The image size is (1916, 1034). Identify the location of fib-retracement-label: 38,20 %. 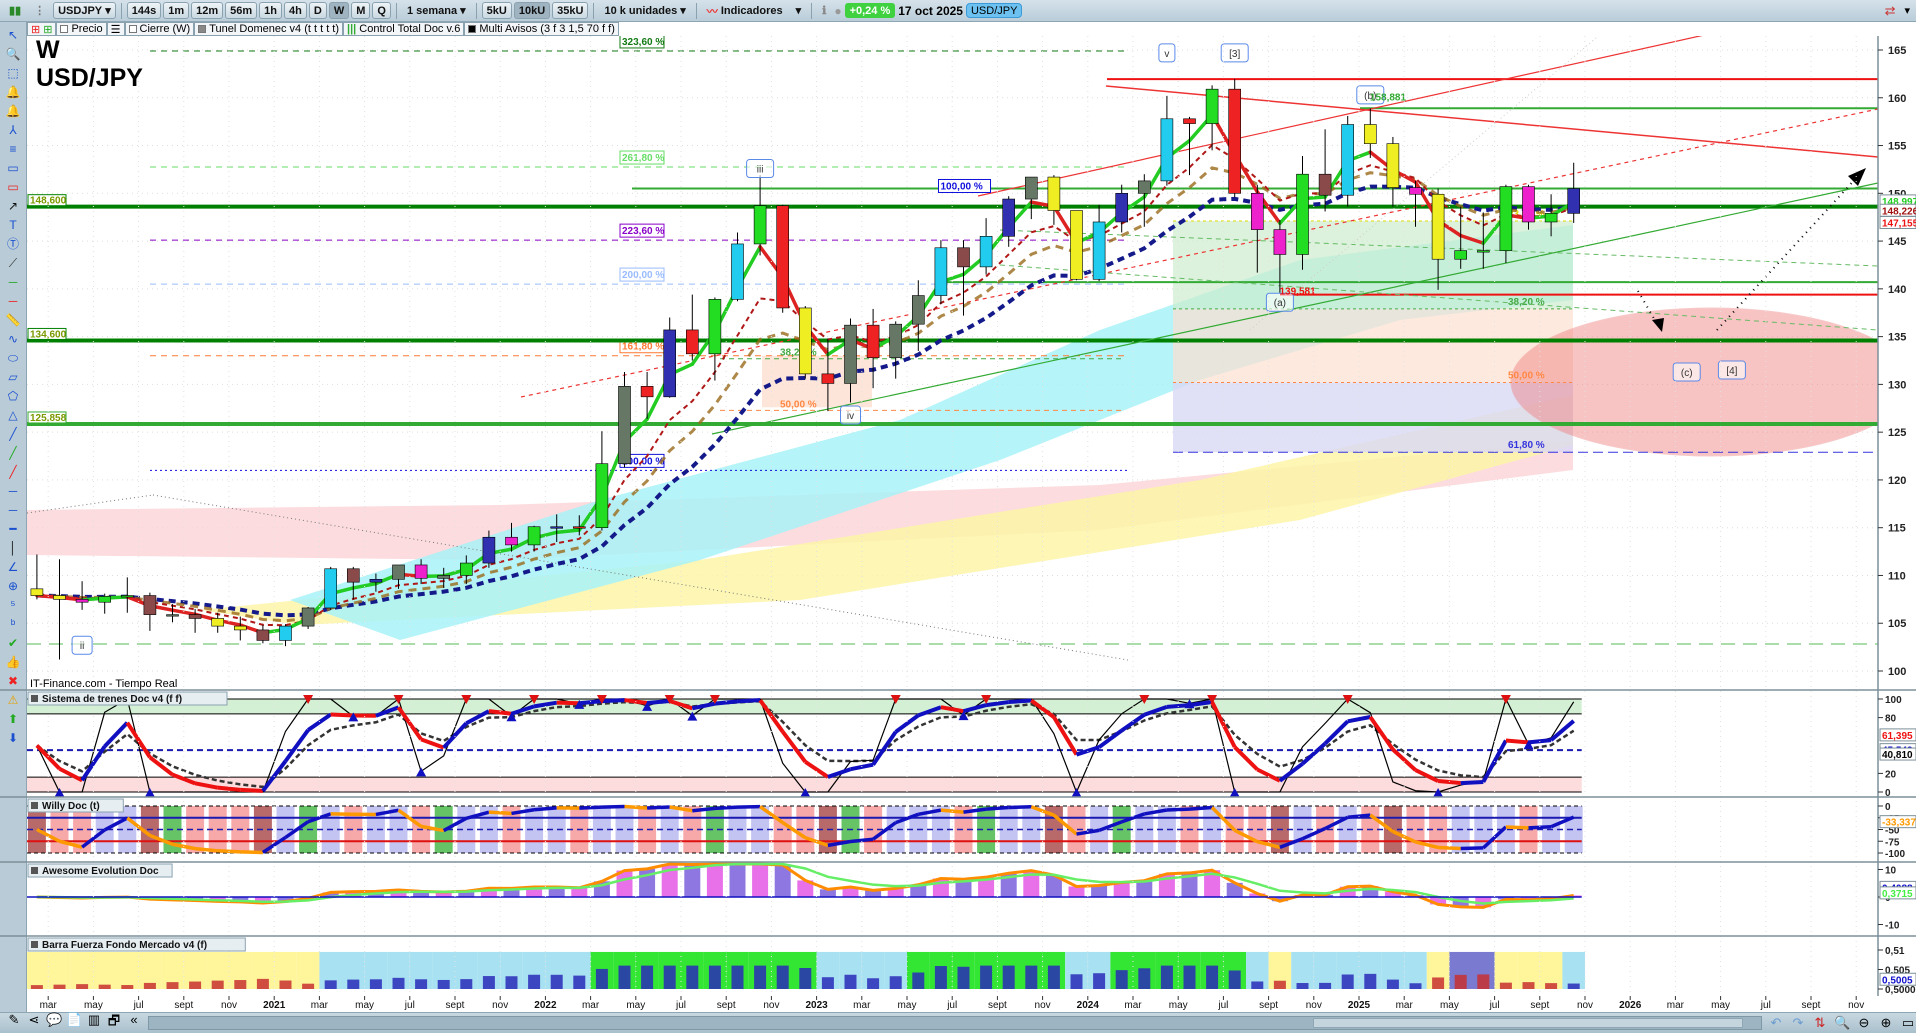
(1526, 302).